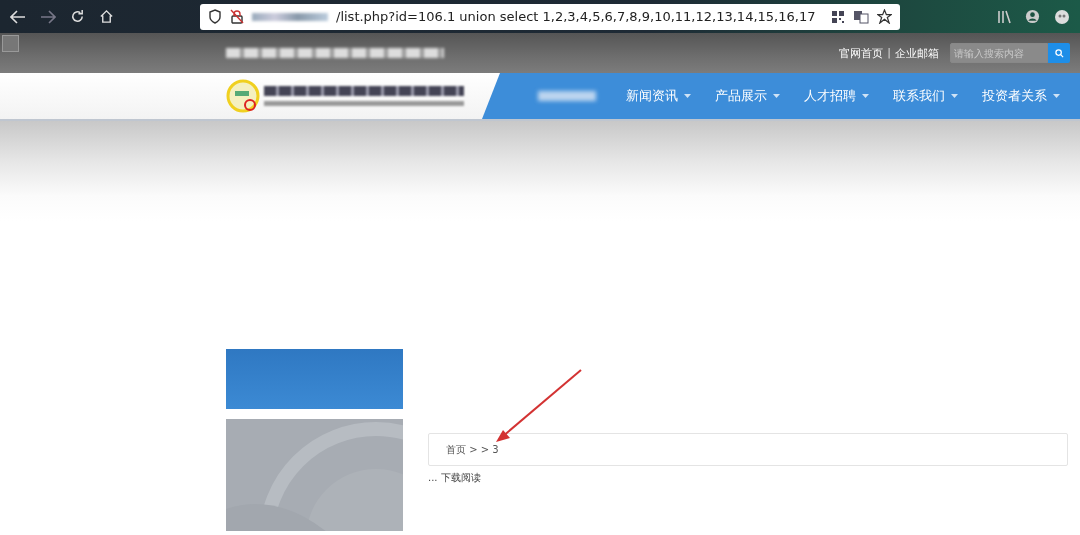  I want to click on nav-menu-item: 人才招聘, so click(836, 96).